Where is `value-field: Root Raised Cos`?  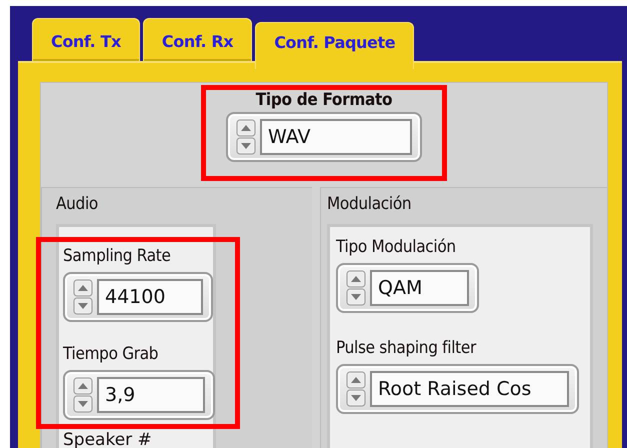
value-field: Root Raised Cos is located at coordinates (469, 389).